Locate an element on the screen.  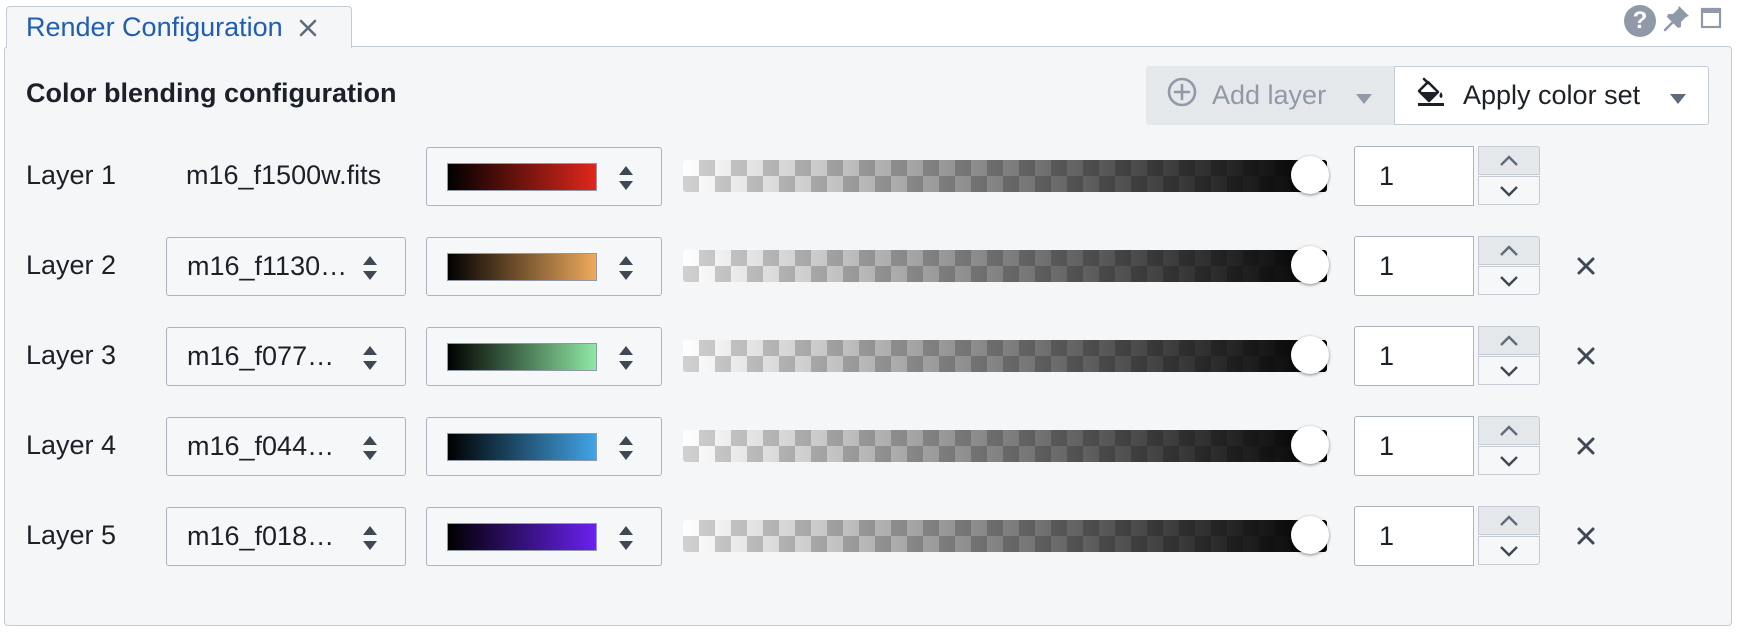
maximize-icon is located at coordinates (1711, 20).